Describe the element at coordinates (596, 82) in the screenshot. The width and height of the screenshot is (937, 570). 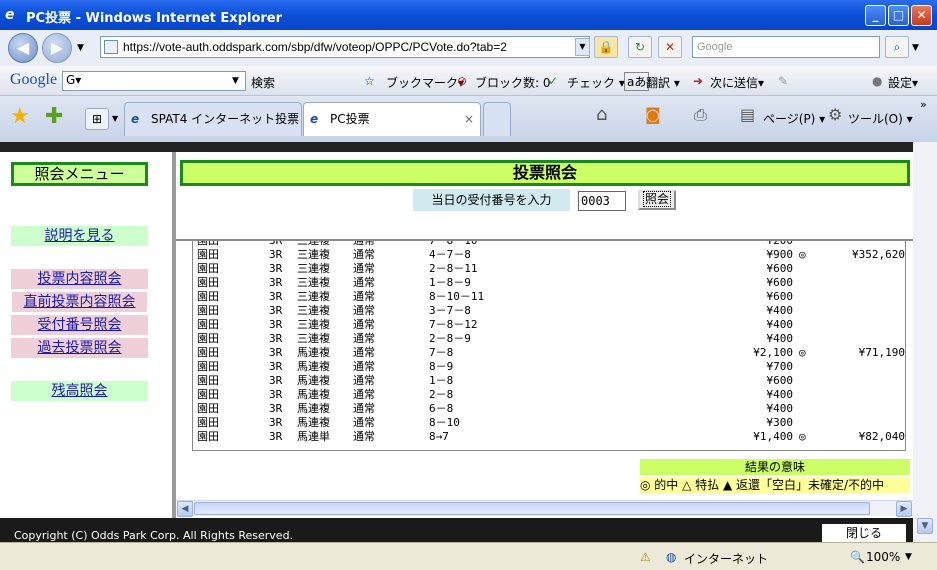
I see `spellcheck-button: チェック ▾` at that location.